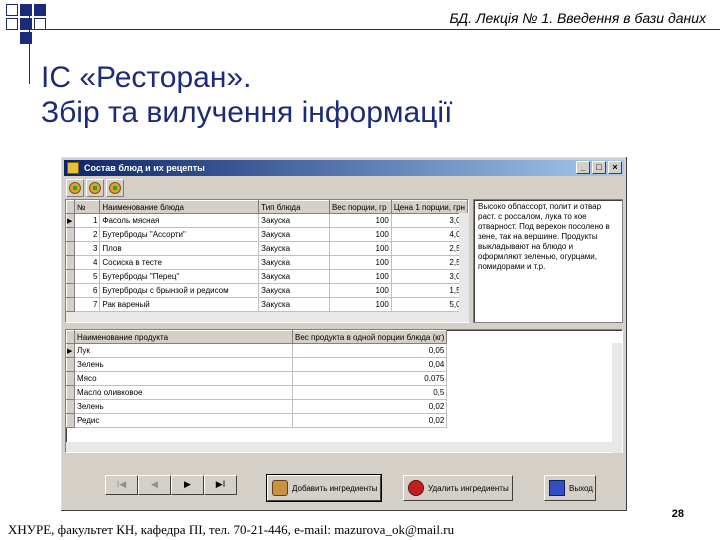 Image resolution: width=720 pixels, height=540 pixels. Describe the element at coordinates (267, 317) in the screenshot. I see `dishes-horizontal-scrollbar` at that location.